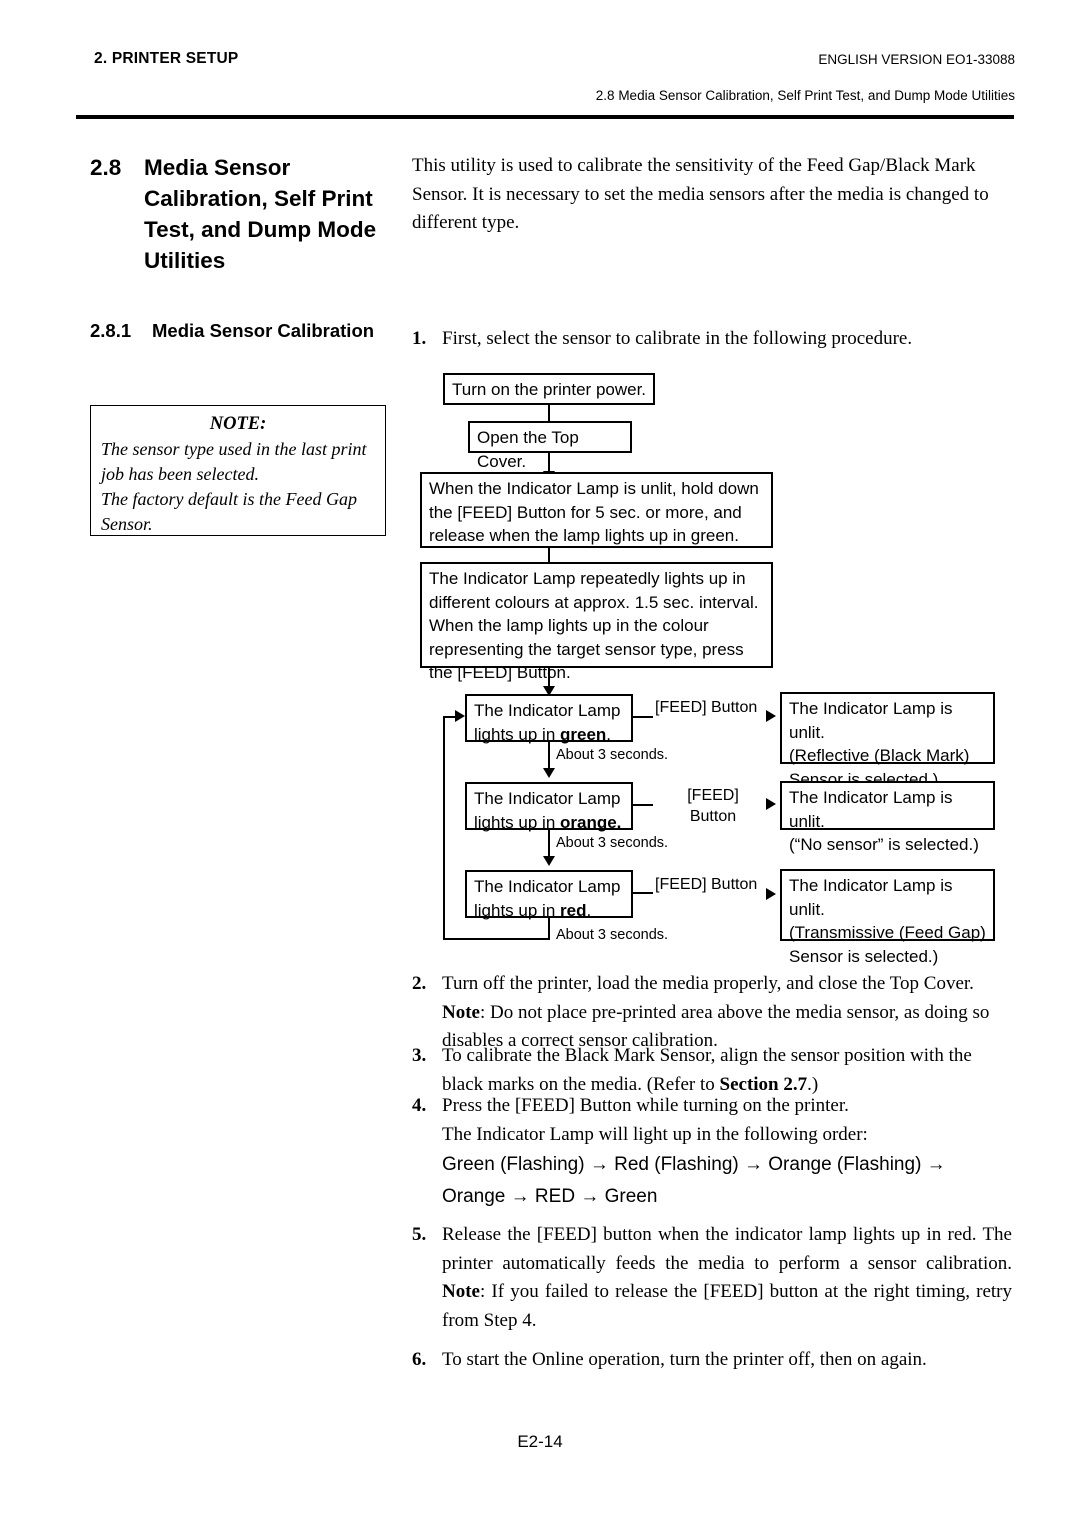 Image resolution: width=1080 pixels, height=1528 pixels. What do you see at coordinates (916, 59) in the screenshot?
I see `running-header-right: ENGLISH VERSION EO1-33088` at bounding box center [916, 59].